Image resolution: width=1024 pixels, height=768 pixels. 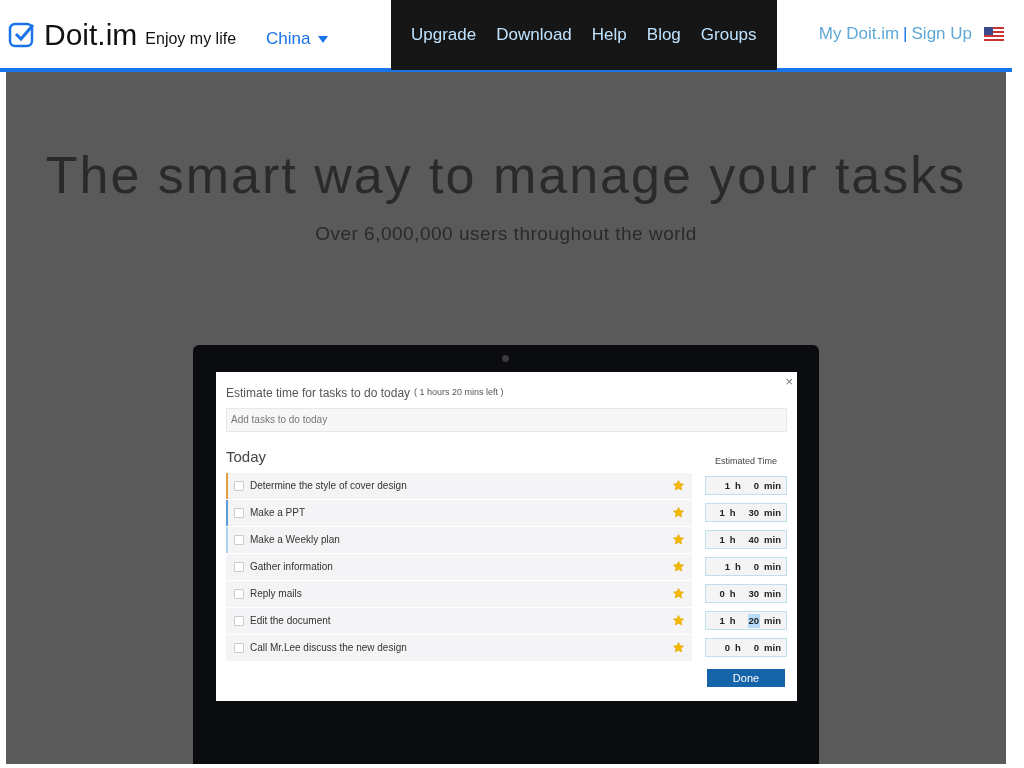 What do you see at coordinates (663, 35) in the screenshot?
I see `nav-link-item: Blog` at bounding box center [663, 35].